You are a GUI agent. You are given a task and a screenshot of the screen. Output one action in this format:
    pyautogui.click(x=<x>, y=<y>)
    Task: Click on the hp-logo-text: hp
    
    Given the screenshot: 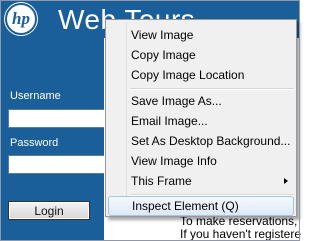 What is the action you would take?
    pyautogui.click(x=21, y=18)
    